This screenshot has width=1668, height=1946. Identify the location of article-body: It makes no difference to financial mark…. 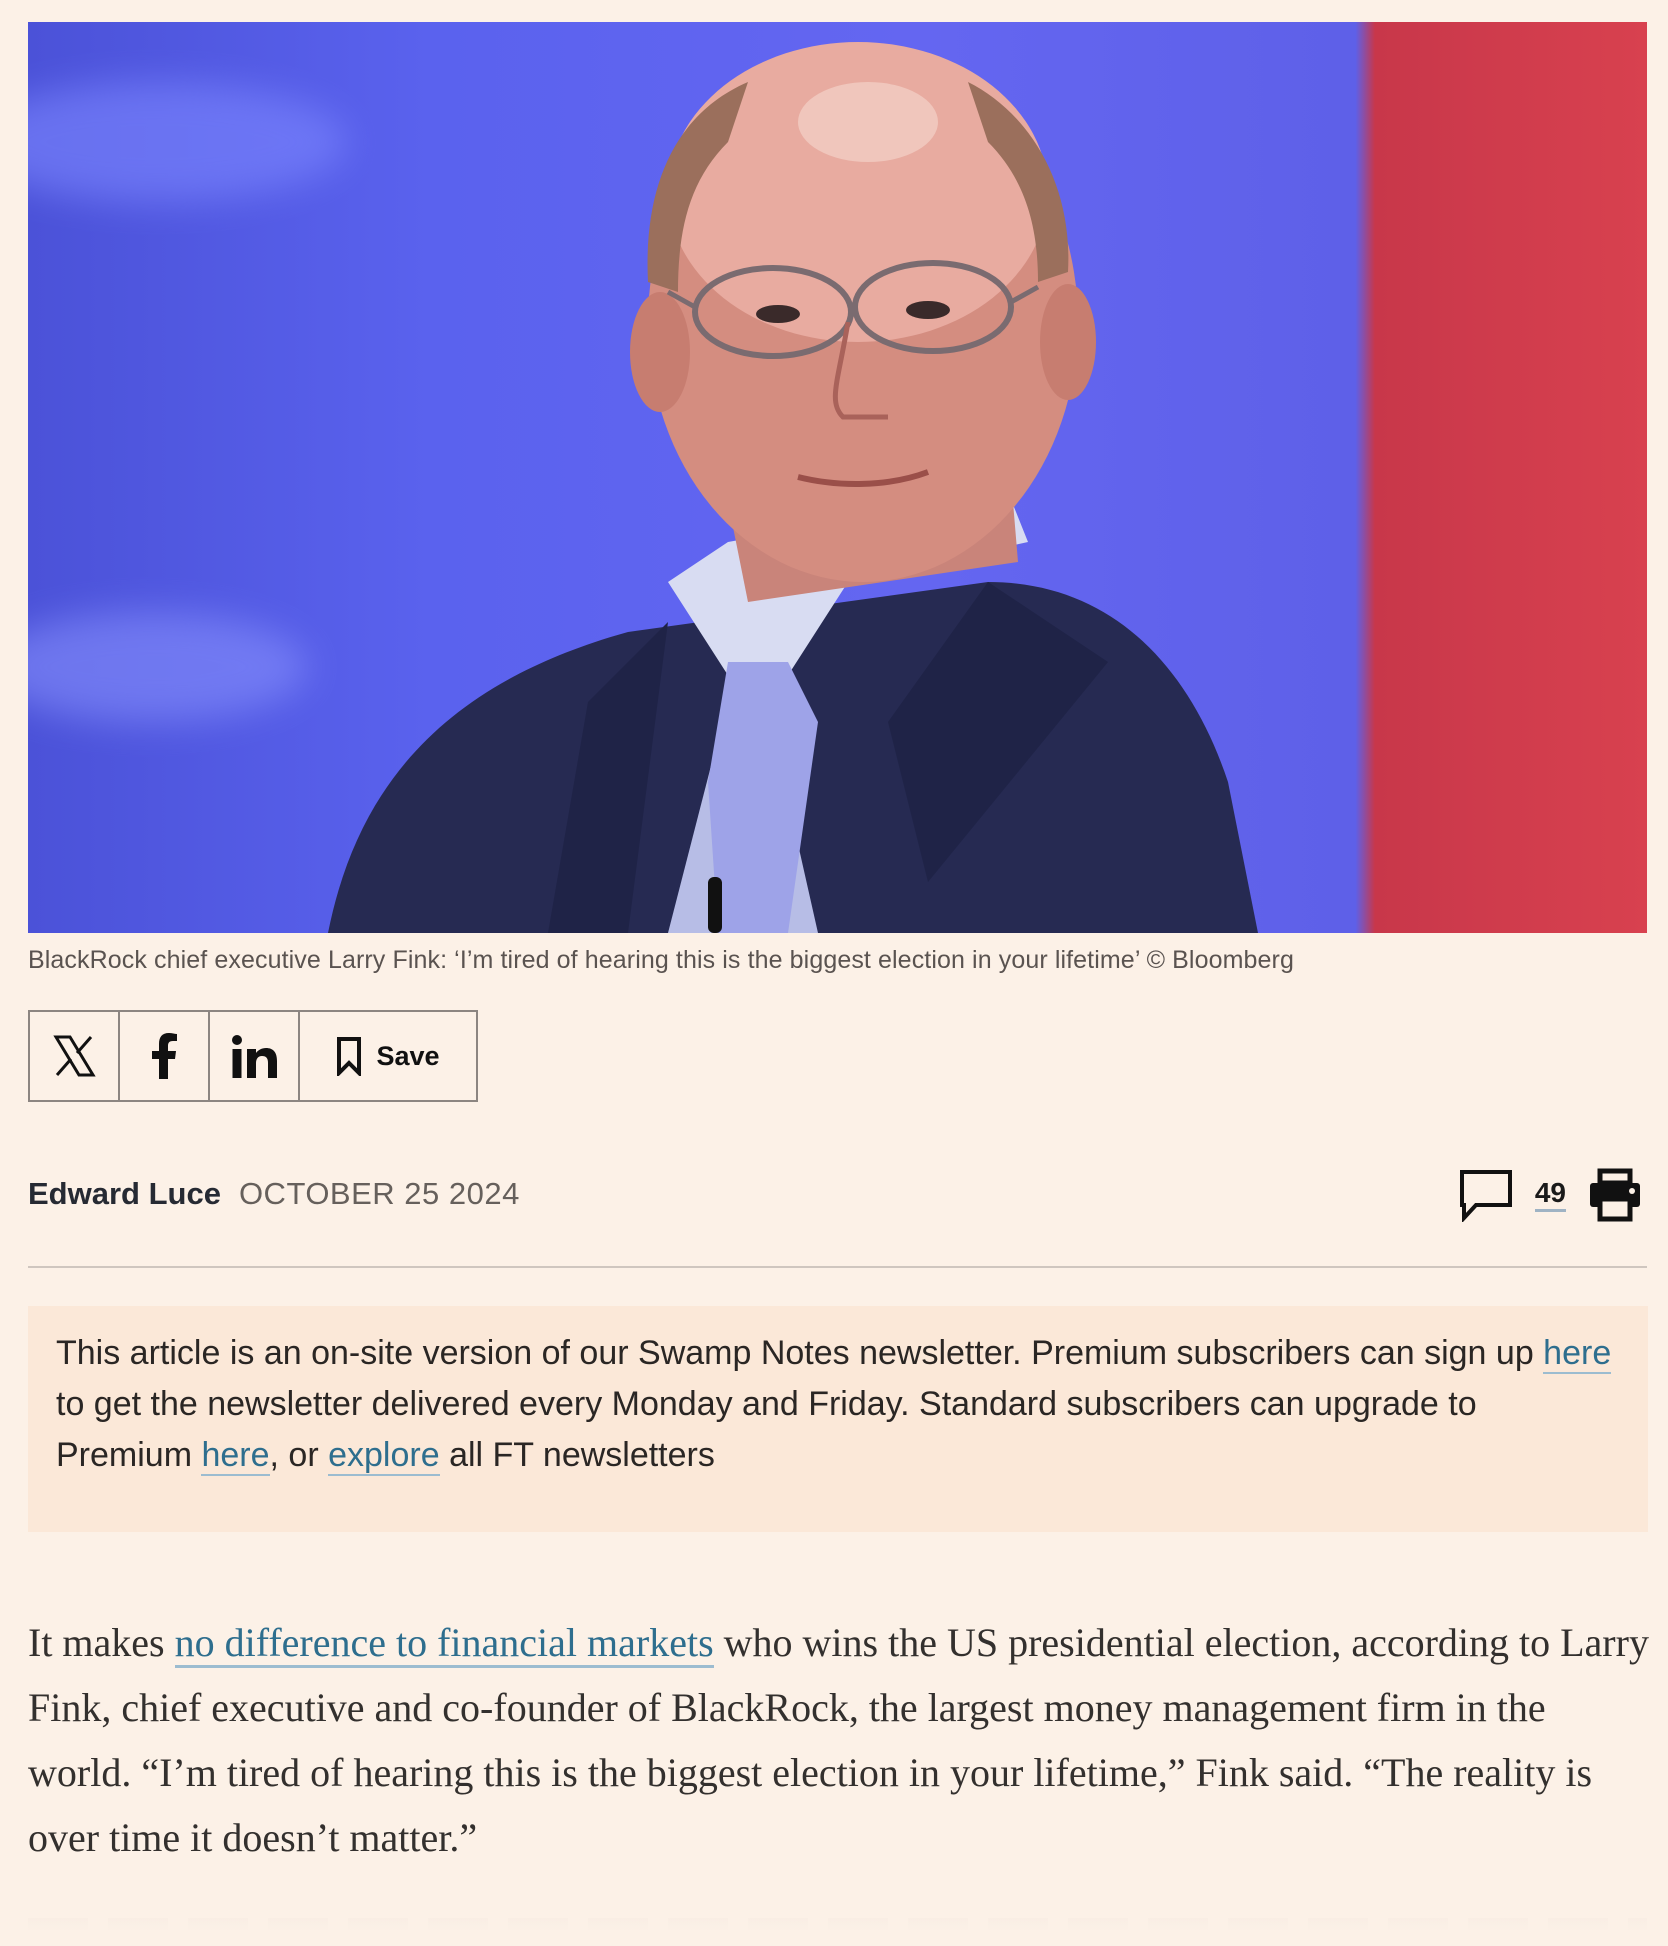
(843, 1740).